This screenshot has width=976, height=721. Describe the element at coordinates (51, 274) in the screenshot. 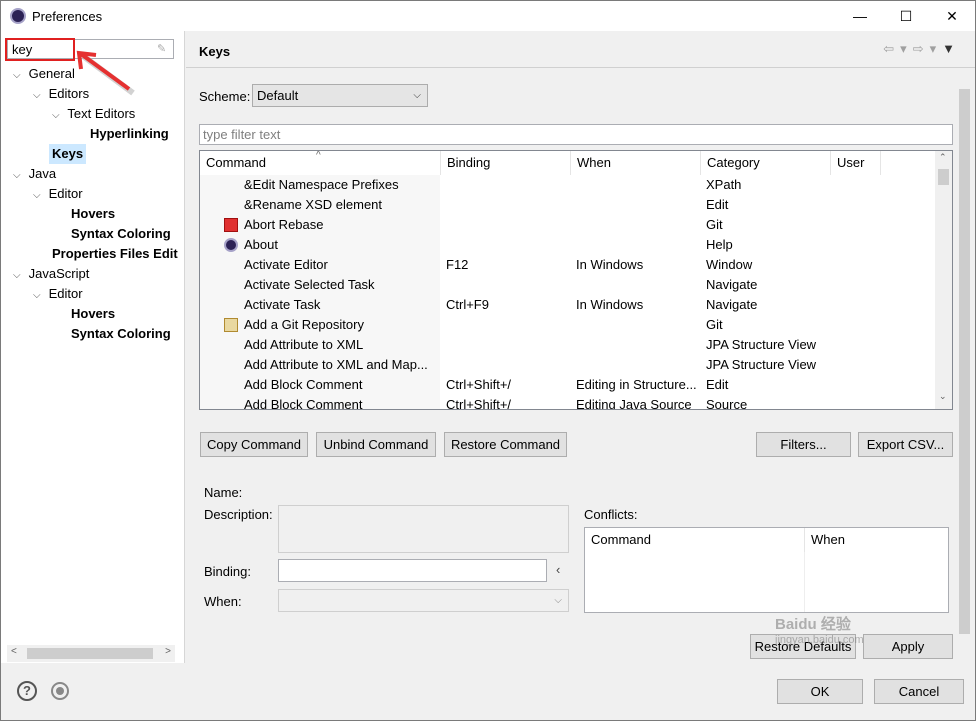

I see `tree-item-javascript: ⌵ JavaScript` at that location.